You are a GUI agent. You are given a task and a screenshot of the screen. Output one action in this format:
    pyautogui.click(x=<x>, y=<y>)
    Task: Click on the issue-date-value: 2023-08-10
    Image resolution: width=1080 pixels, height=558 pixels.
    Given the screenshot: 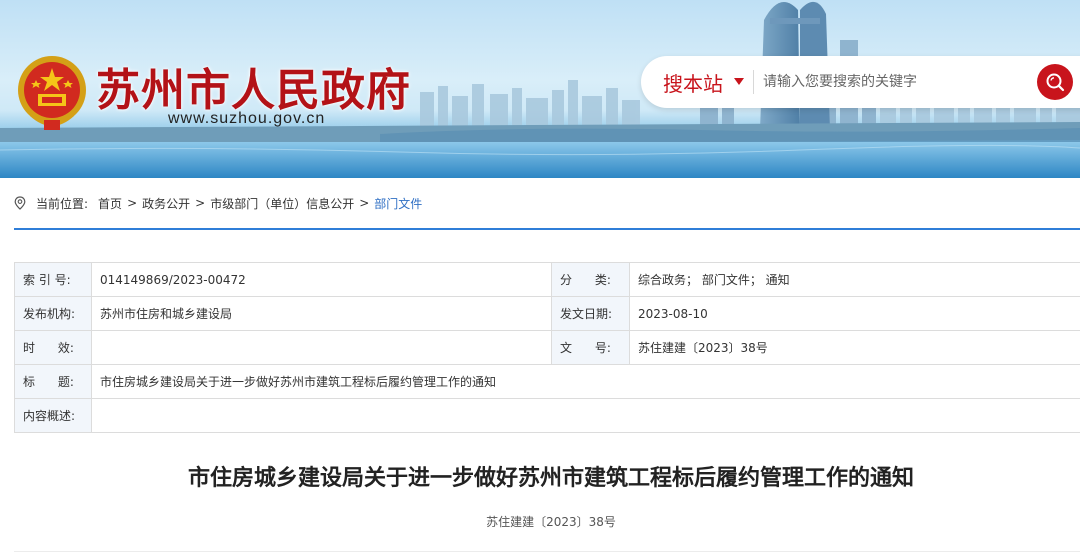 What is the action you would take?
    pyautogui.click(x=854, y=313)
    